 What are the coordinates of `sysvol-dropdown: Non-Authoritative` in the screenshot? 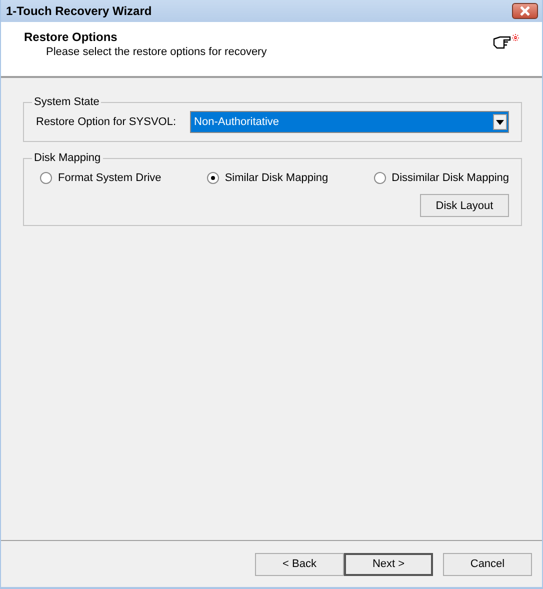 It's located at (349, 122).